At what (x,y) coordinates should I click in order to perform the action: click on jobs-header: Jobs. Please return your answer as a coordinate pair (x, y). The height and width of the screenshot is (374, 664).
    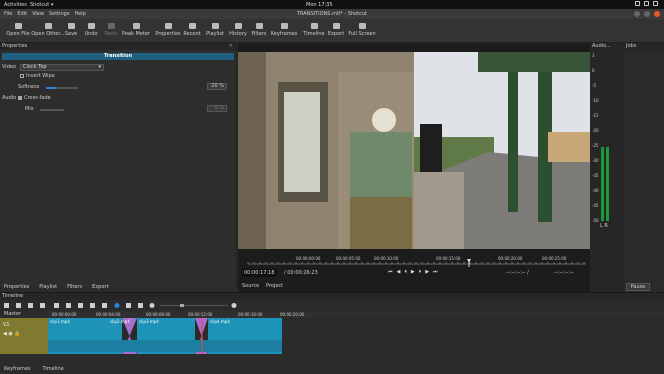
    Looking at the image, I should click on (644, 46).